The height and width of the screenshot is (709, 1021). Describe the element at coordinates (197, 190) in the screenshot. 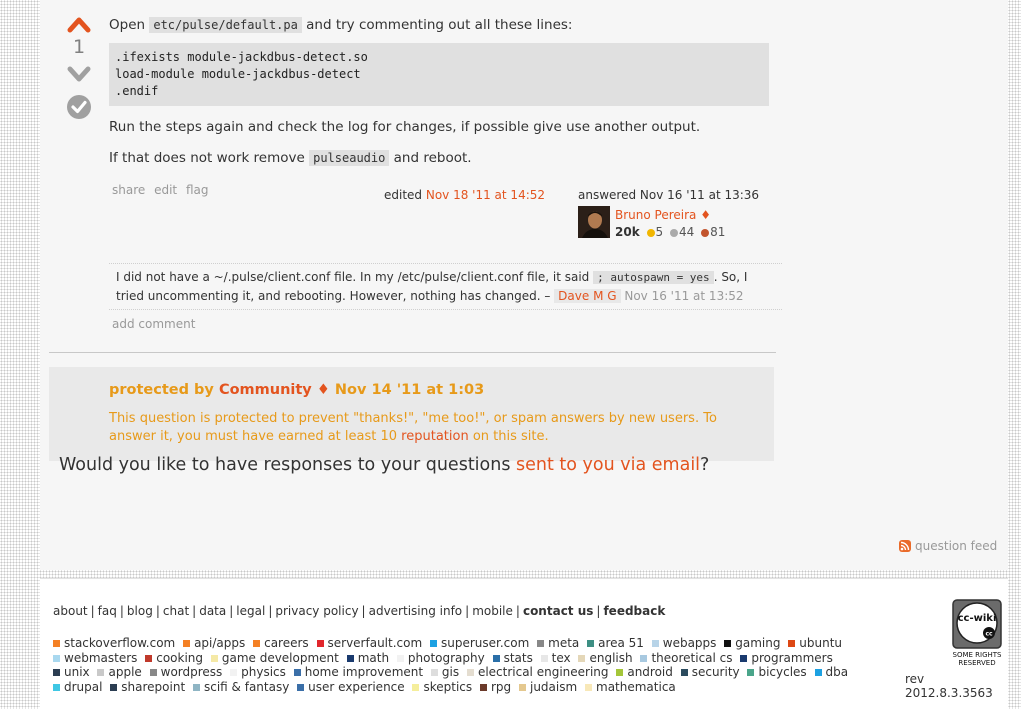

I see `flag-link: flag` at that location.